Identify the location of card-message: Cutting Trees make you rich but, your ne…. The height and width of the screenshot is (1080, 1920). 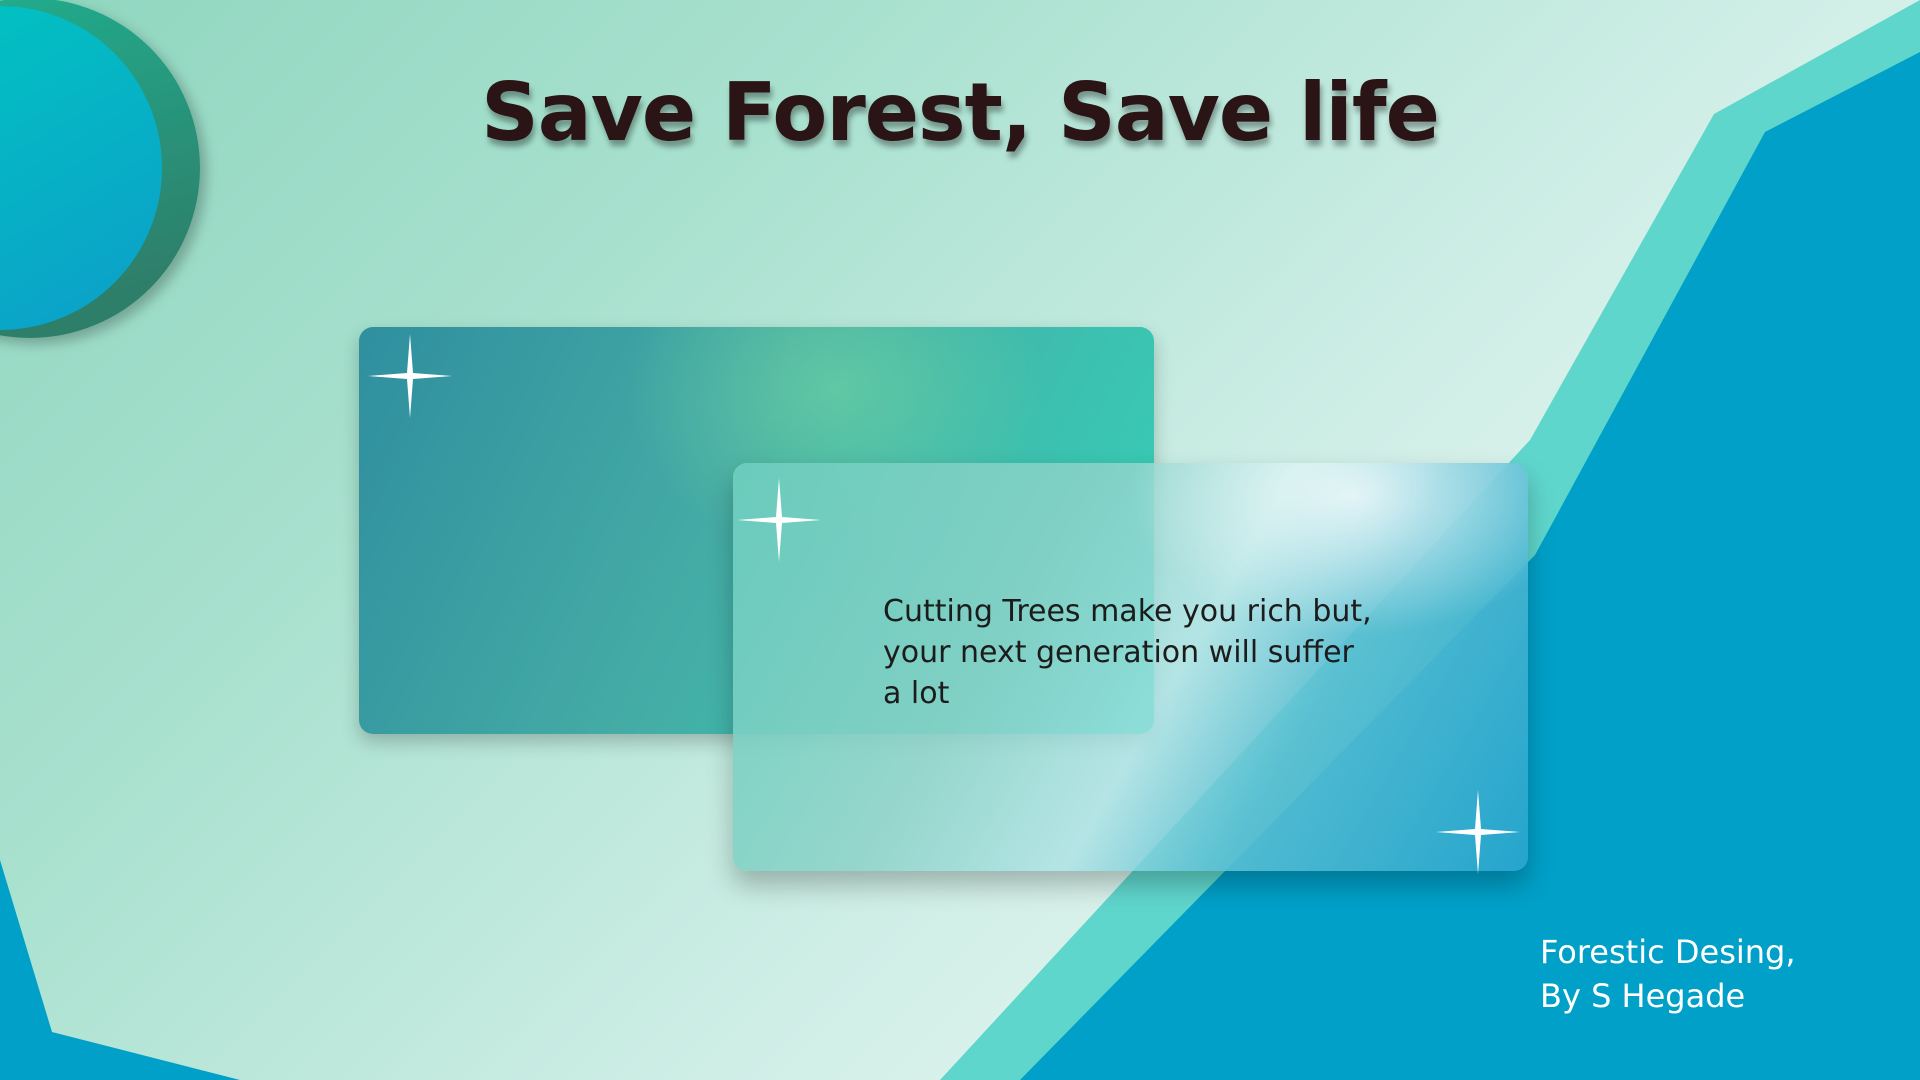
(1143, 652).